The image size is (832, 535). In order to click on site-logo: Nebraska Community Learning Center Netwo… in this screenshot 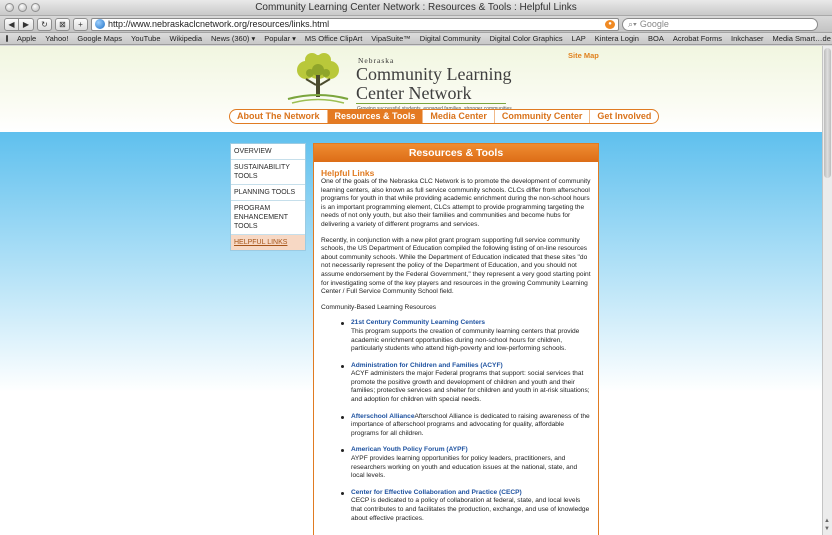, I will do `click(407, 83)`.